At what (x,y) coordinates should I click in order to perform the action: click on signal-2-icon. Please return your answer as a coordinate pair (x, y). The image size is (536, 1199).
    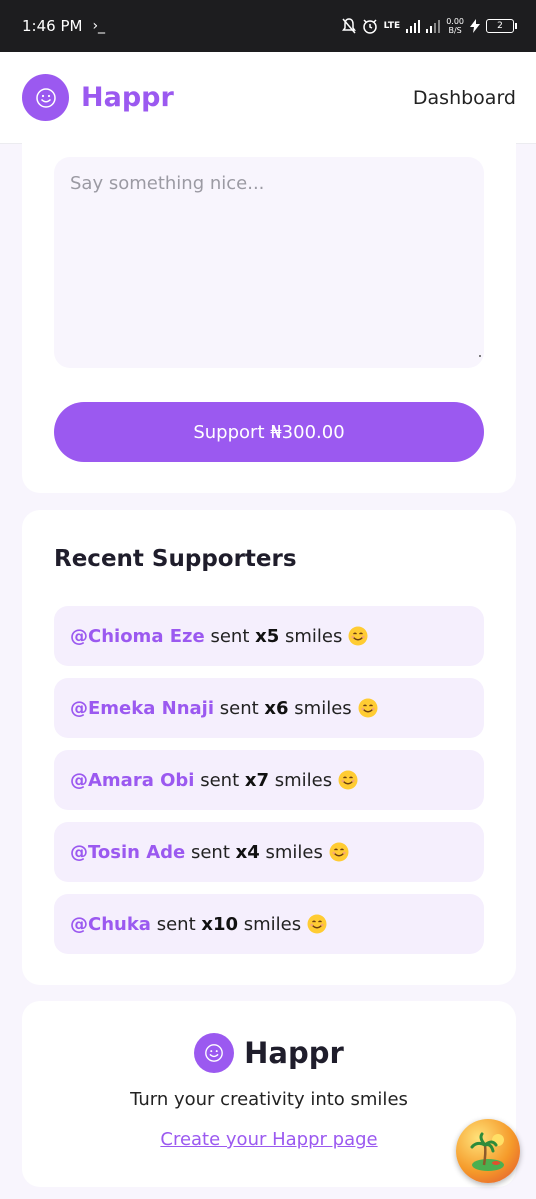
    Looking at the image, I should click on (433, 26).